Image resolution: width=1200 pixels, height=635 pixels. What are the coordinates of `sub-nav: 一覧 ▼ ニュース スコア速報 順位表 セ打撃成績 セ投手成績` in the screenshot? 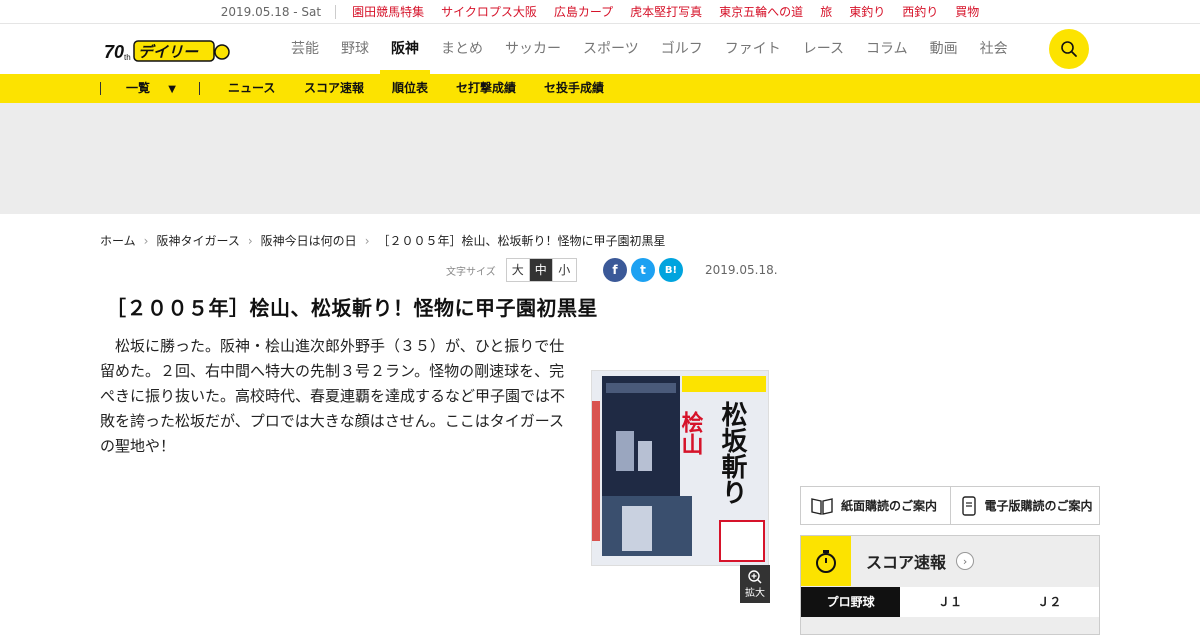 It's located at (600, 88).